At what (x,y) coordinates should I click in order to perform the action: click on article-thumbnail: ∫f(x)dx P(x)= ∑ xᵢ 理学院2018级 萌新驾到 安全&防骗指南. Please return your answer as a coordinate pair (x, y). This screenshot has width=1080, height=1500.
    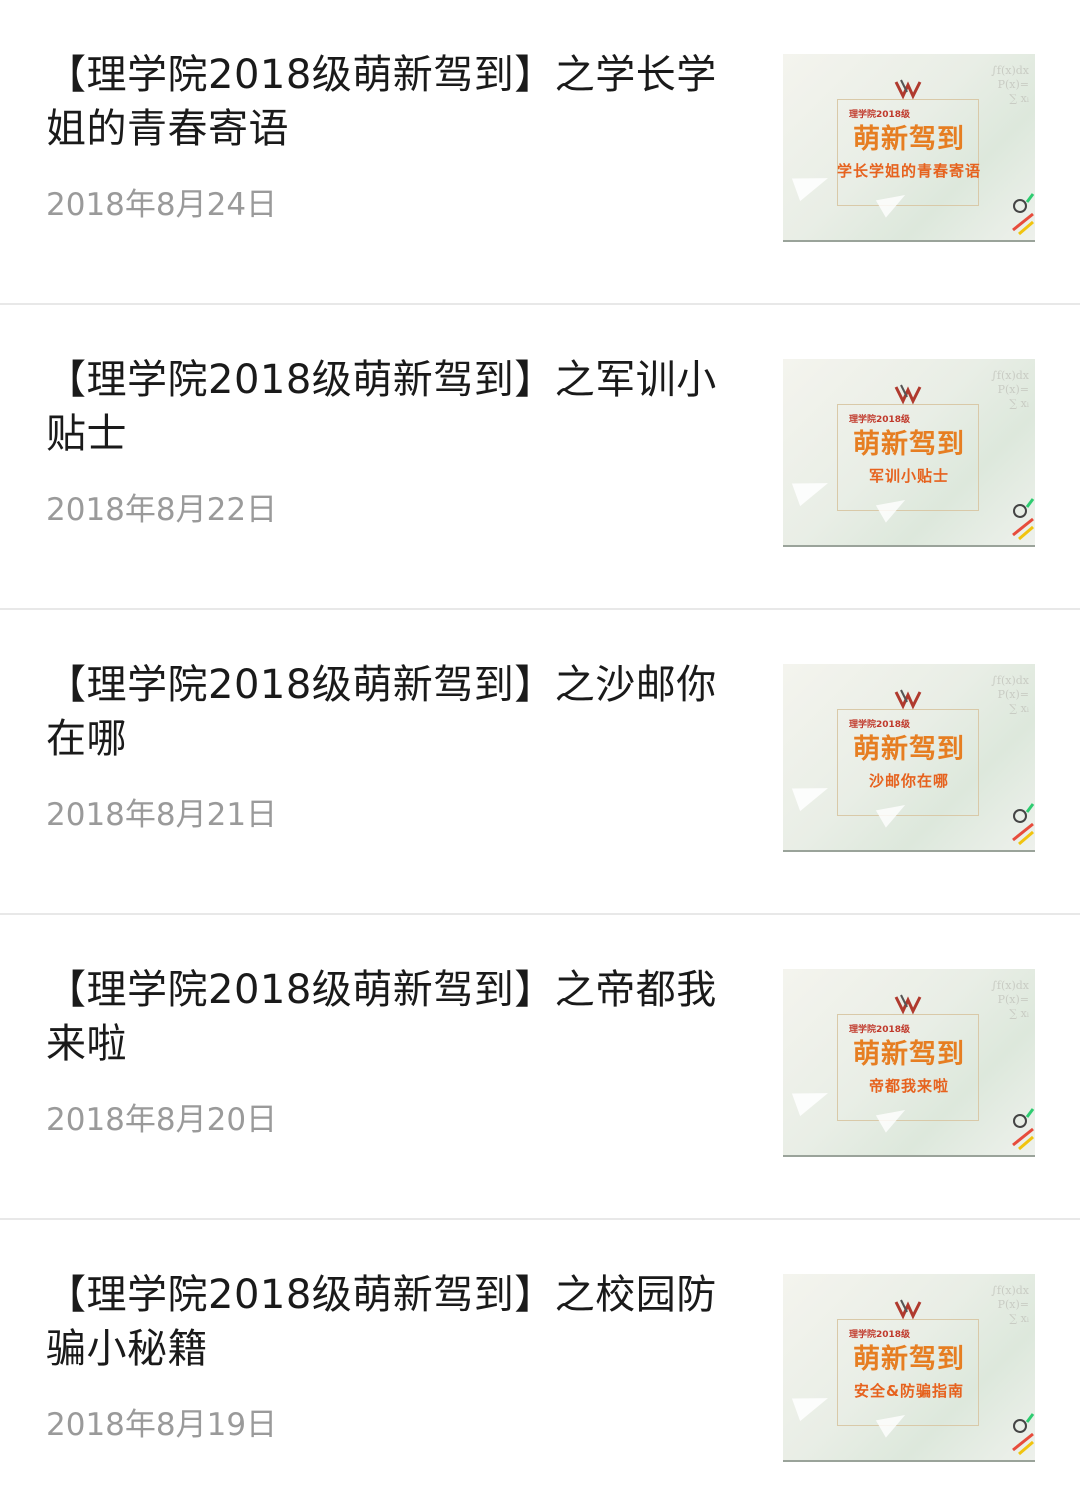
    Looking at the image, I should click on (909, 1368).